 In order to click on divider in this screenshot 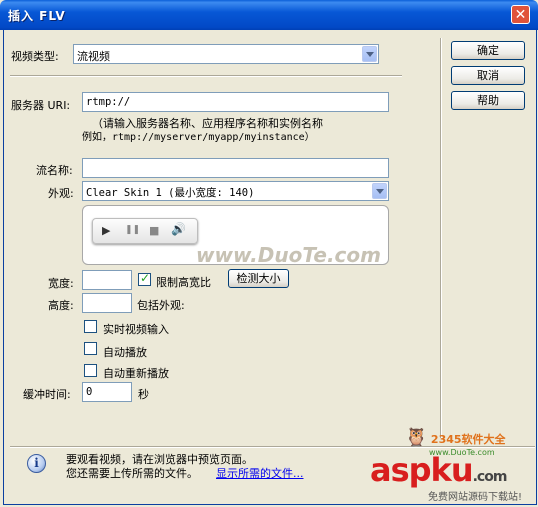, I will do `click(206, 76)`.